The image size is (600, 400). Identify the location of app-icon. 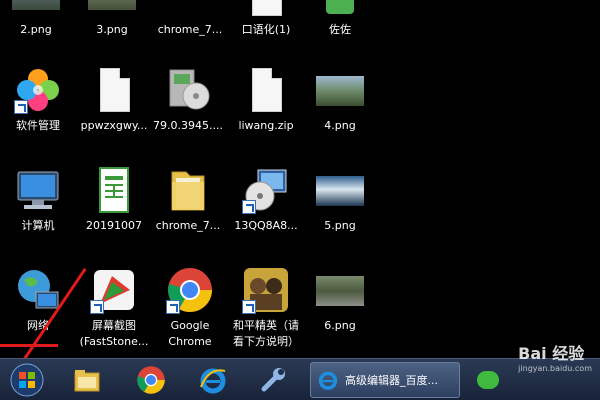
(340, 9).